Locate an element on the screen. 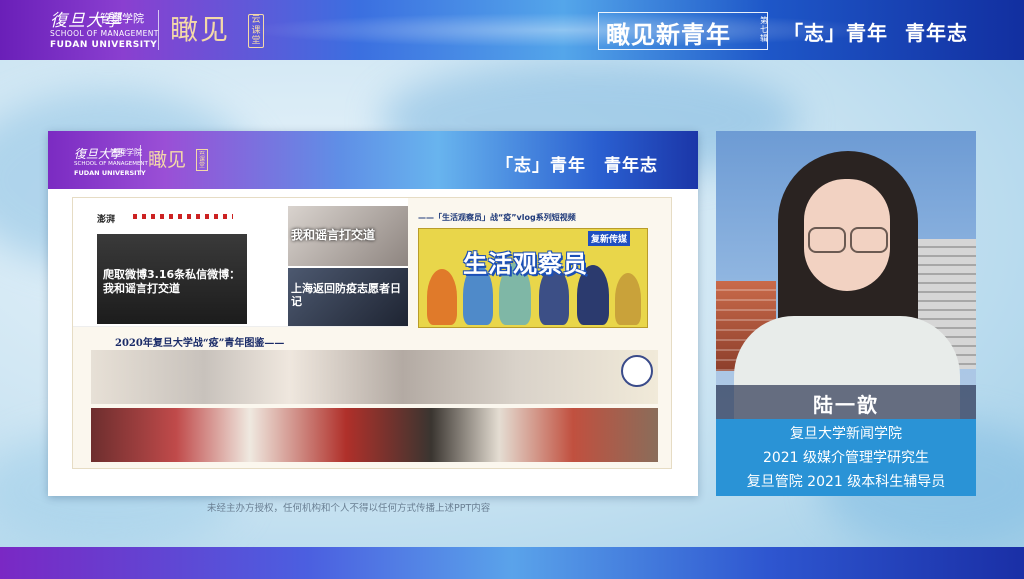 This screenshot has width=1024, height=579. episode-label: 第七辑 is located at coordinates (764, 29).